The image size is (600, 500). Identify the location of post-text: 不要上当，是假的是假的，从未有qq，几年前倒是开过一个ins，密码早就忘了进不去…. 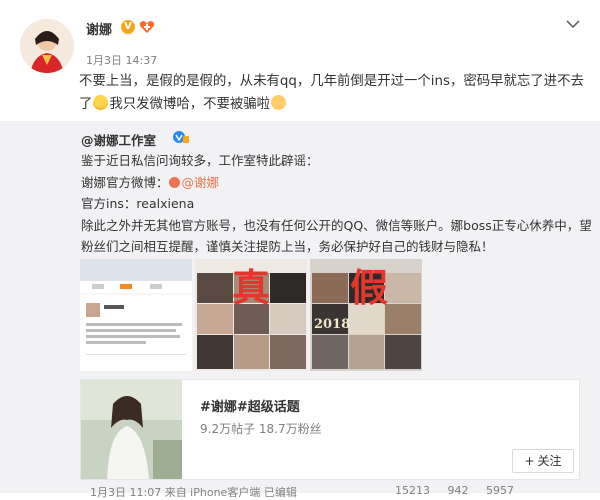
(334, 93).